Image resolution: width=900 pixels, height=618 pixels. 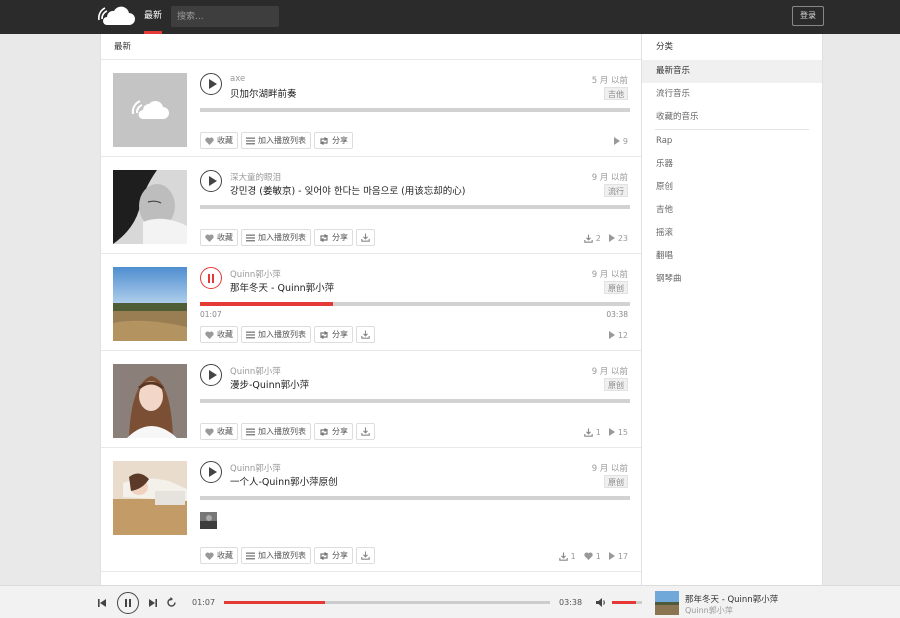 I want to click on volume-icon, so click(x=601, y=602).